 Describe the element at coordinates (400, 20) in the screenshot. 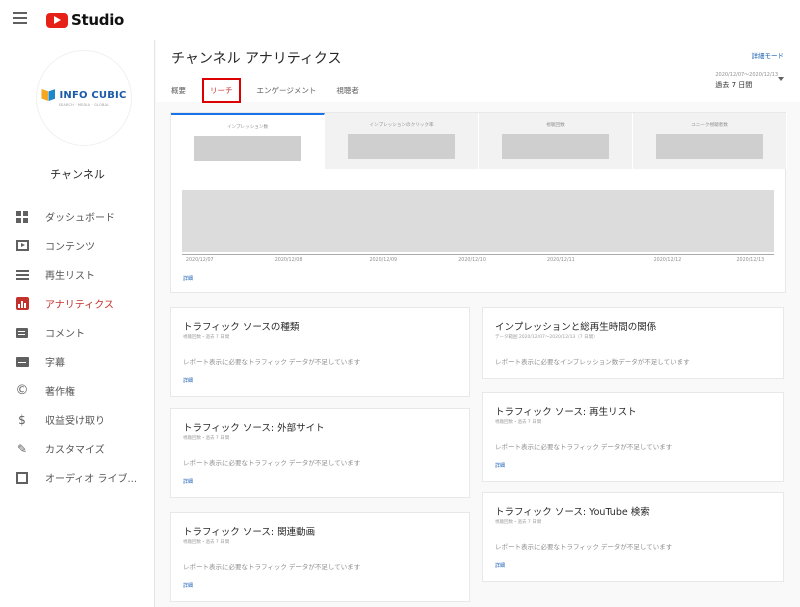

I see `top-bar: Studio` at that location.